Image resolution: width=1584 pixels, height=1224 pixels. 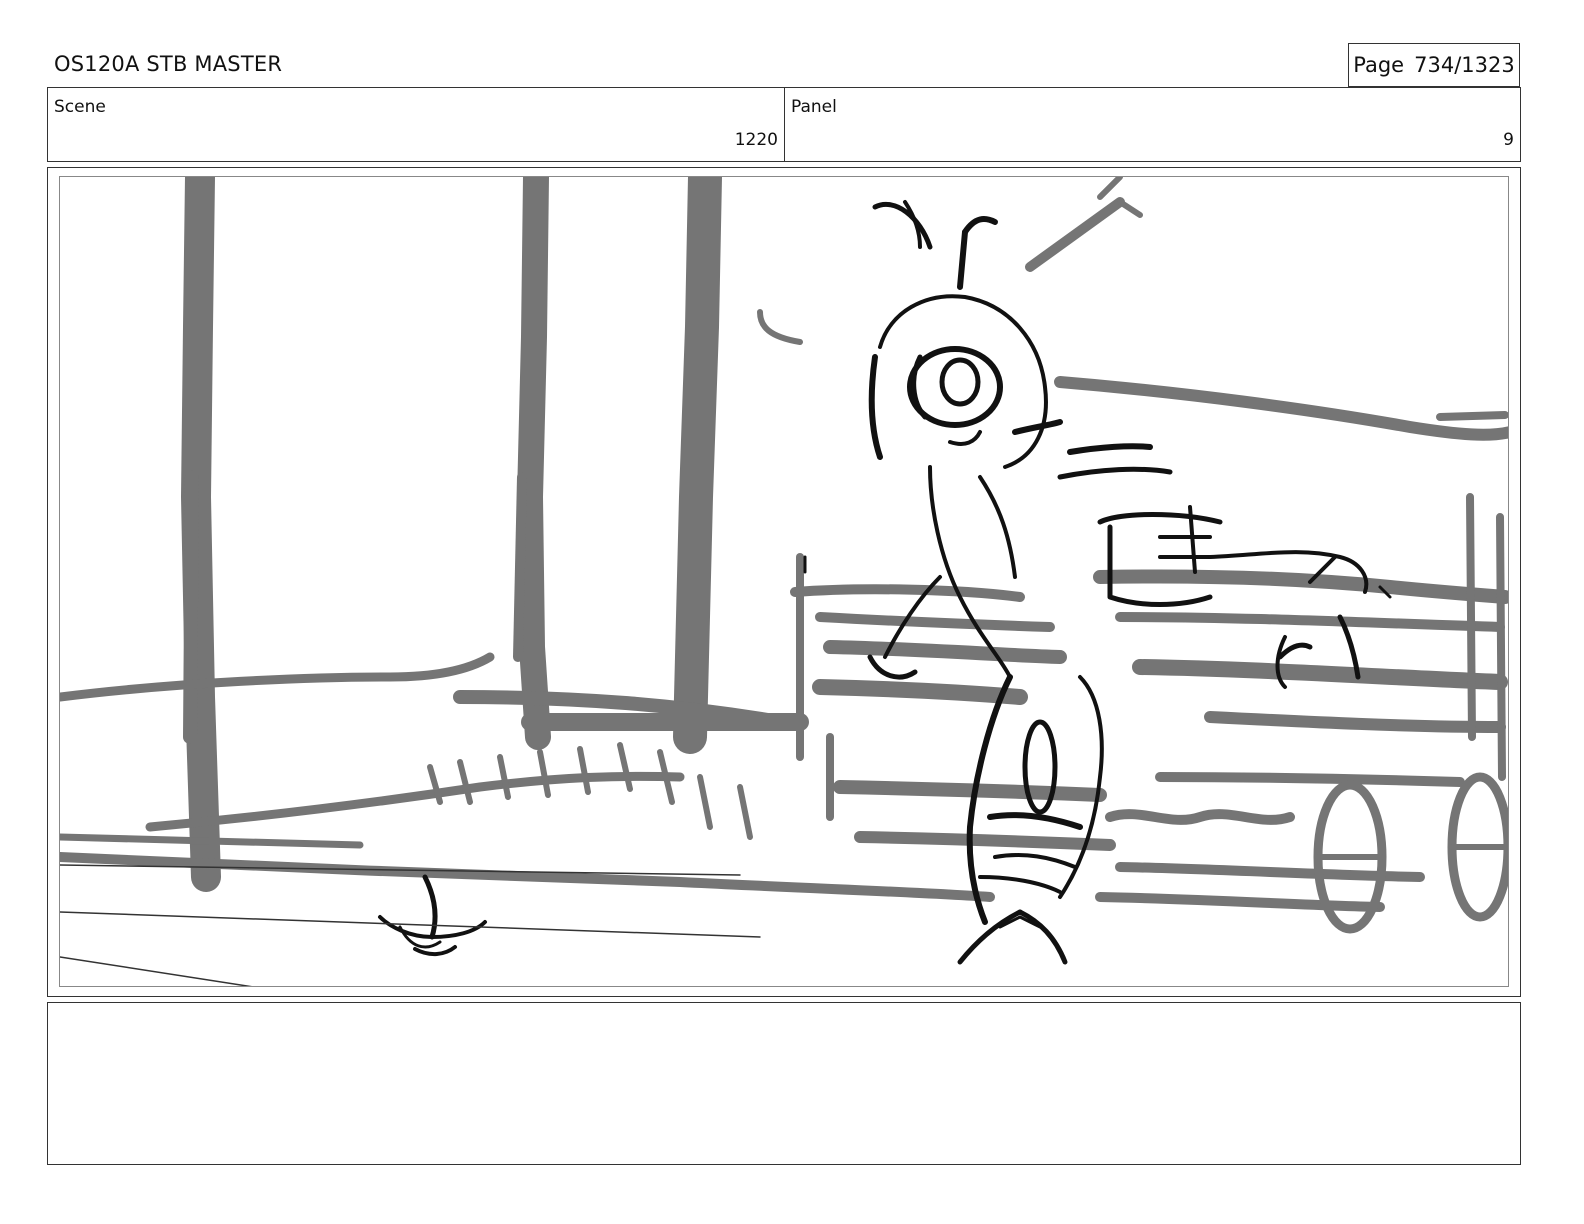 I want to click on scene-label: Scene, so click(x=80, y=107).